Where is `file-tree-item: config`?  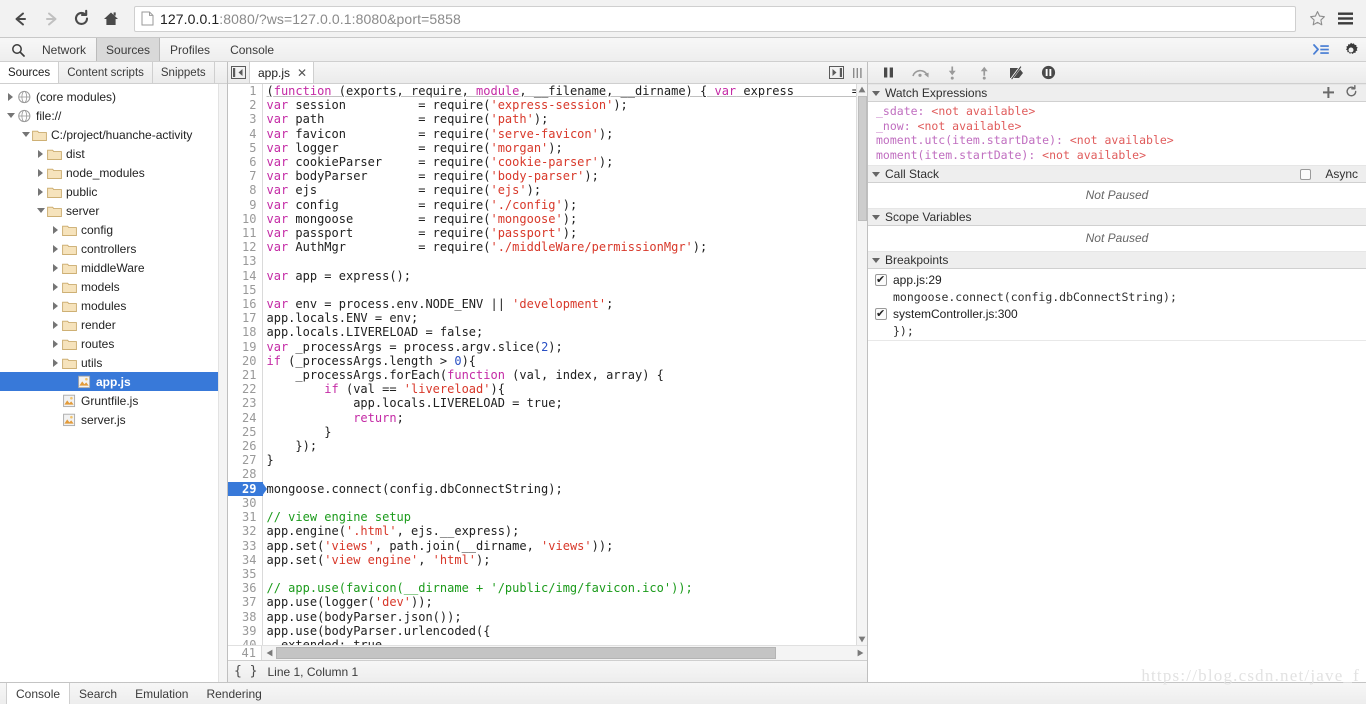 file-tree-item: config is located at coordinates (113, 229).